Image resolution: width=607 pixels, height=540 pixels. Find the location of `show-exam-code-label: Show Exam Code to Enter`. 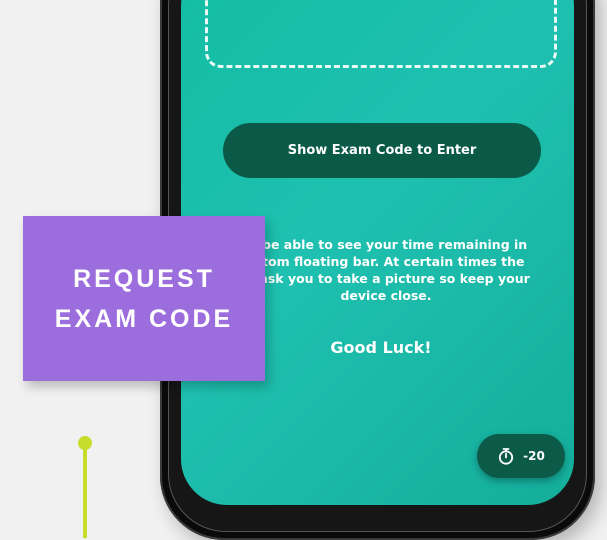

show-exam-code-label: Show Exam Code to Enter is located at coordinates (382, 150).